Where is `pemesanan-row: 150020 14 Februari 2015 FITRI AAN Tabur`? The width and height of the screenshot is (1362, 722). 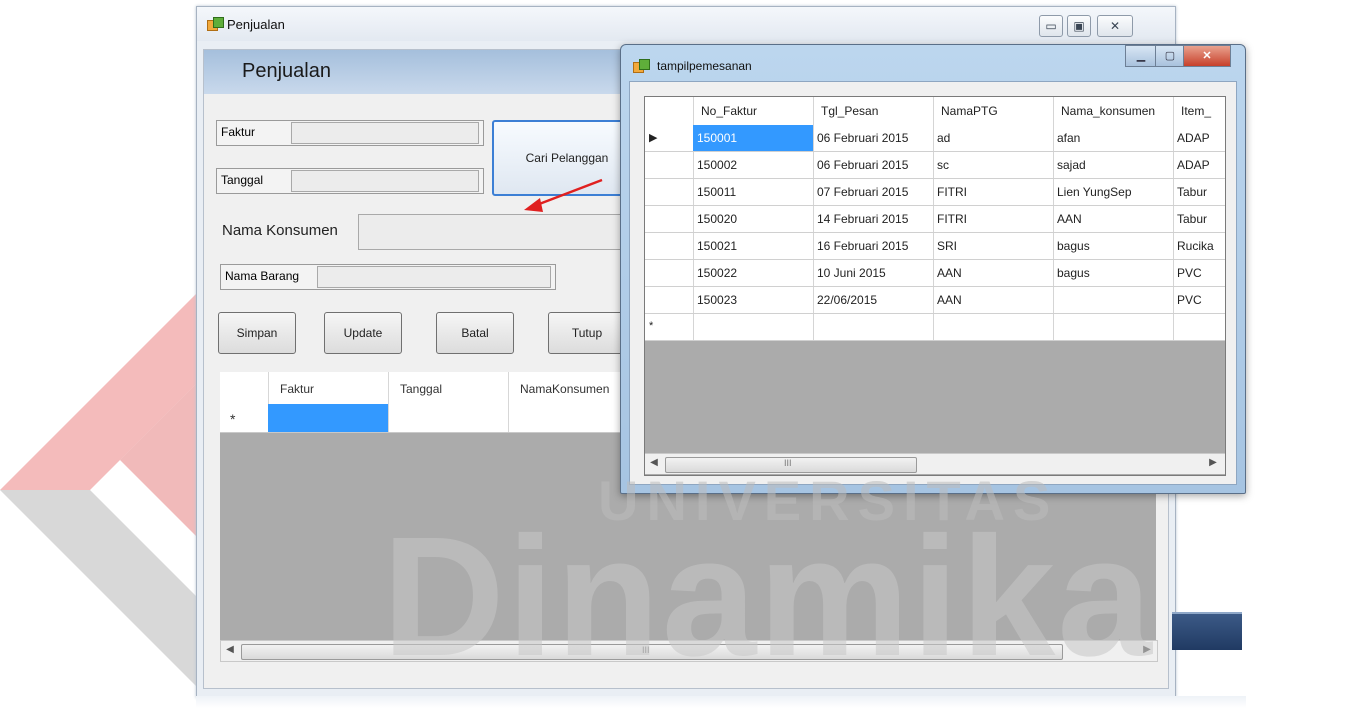
pemesanan-row: 150020 14 Februari 2015 FITRI AAN Tabur is located at coordinates (935, 219).